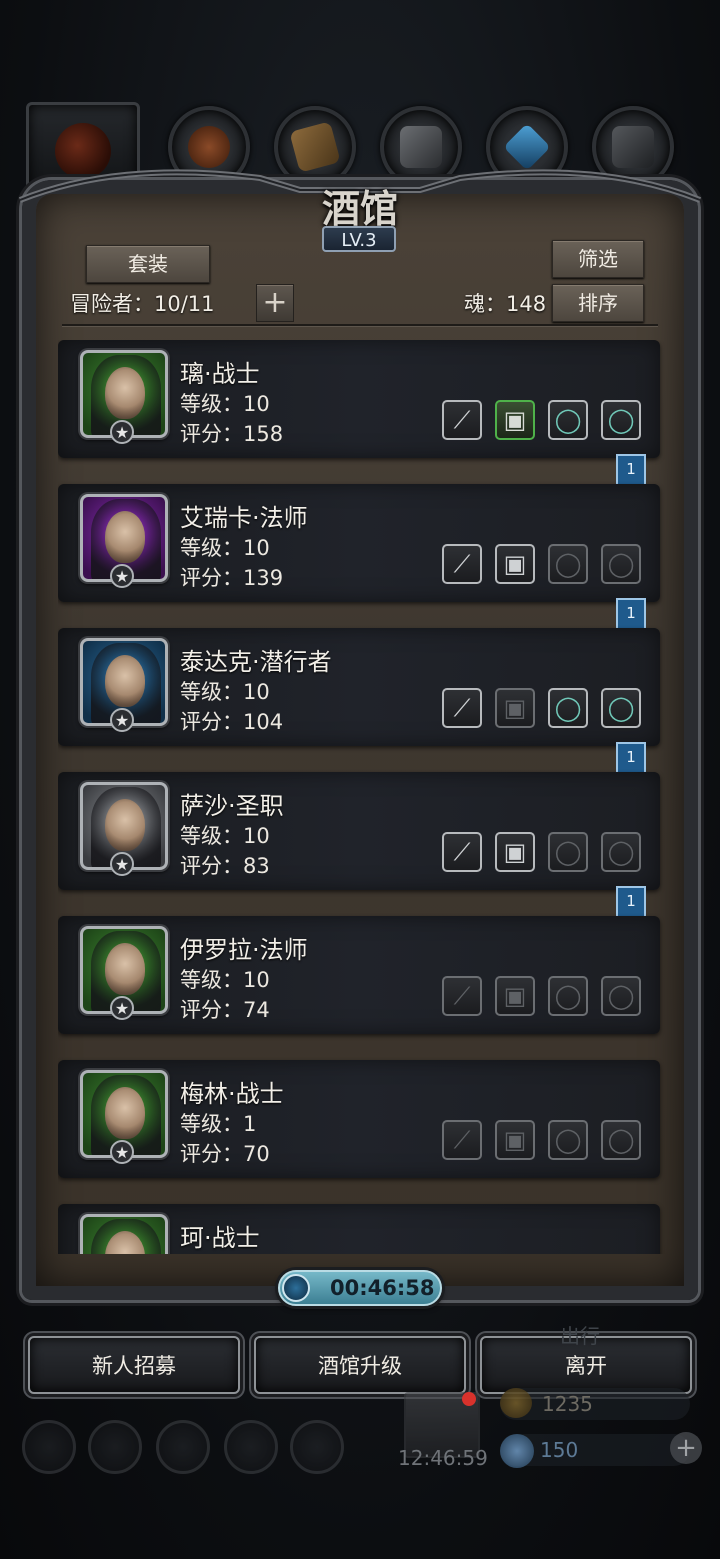 The height and width of the screenshot is (1559, 720). What do you see at coordinates (360, 325) in the screenshot?
I see `divider` at bounding box center [360, 325].